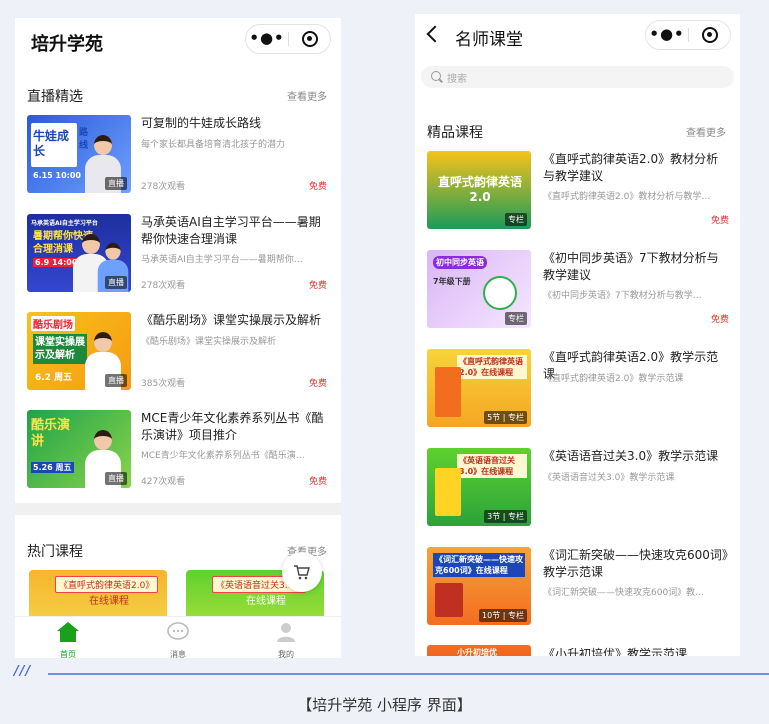  Describe the element at coordinates (408, 674) in the screenshot. I see `divider-line` at that location.